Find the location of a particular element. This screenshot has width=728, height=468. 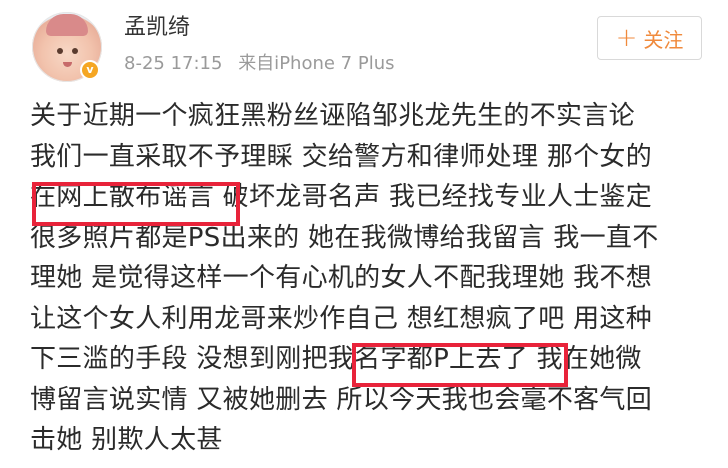

post-body-line: 在网上散布谣言 破坏龙哥名声 我已经找专业人士鉴定 is located at coordinates (341, 197).